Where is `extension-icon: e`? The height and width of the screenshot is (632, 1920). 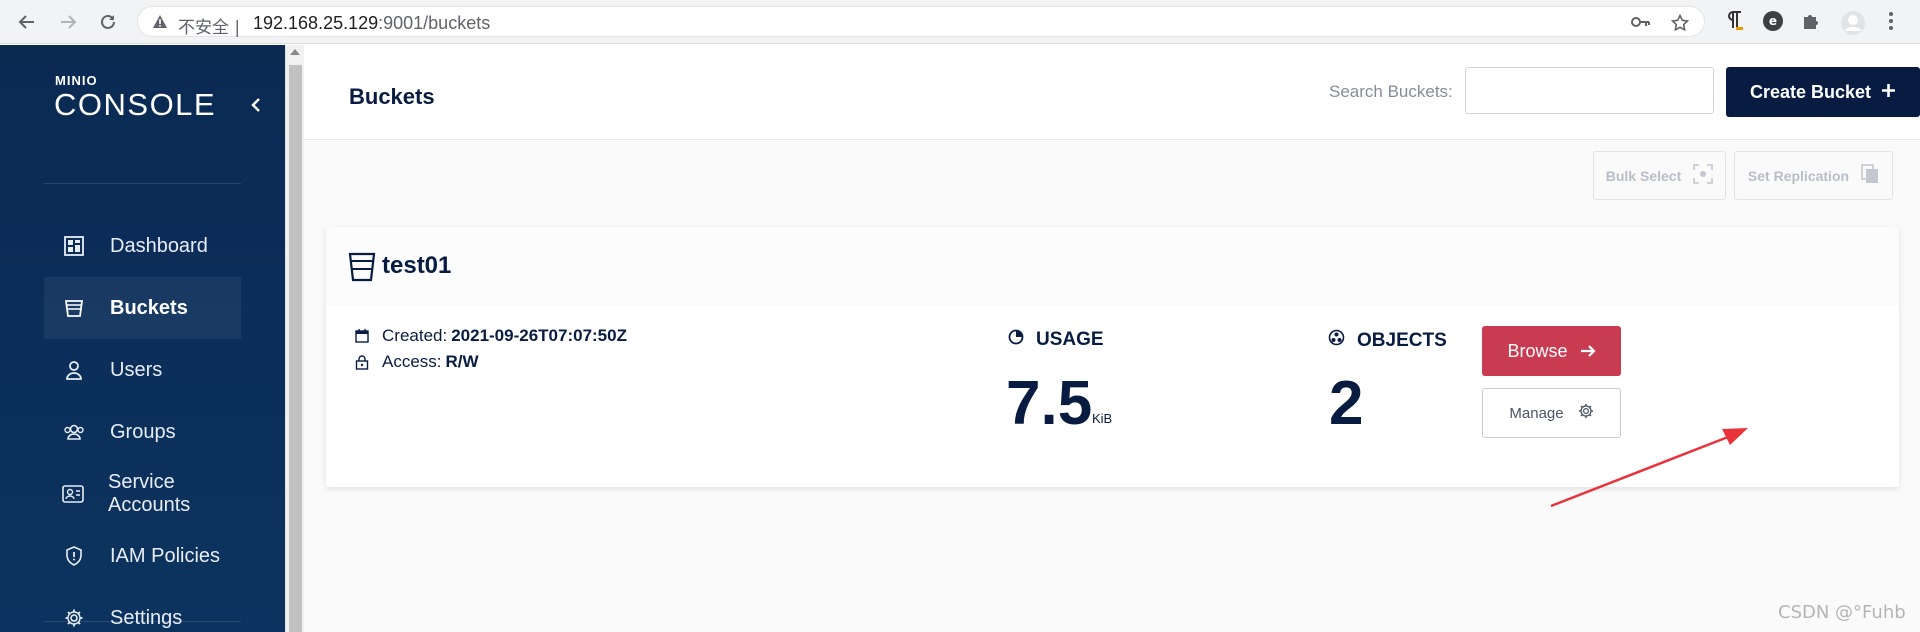
extension-icon: e is located at coordinates (1773, 23).